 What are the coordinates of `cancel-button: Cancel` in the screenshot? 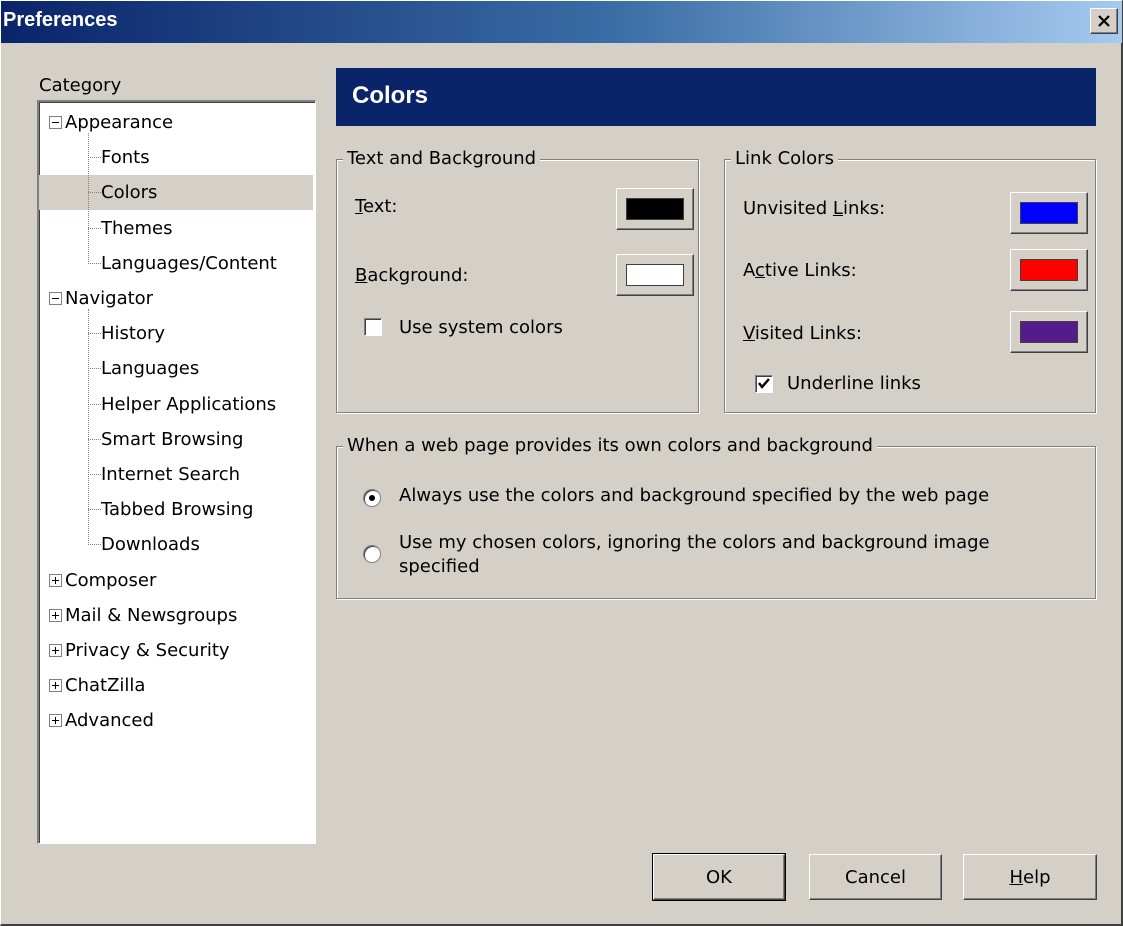 It's located at (875, 877).